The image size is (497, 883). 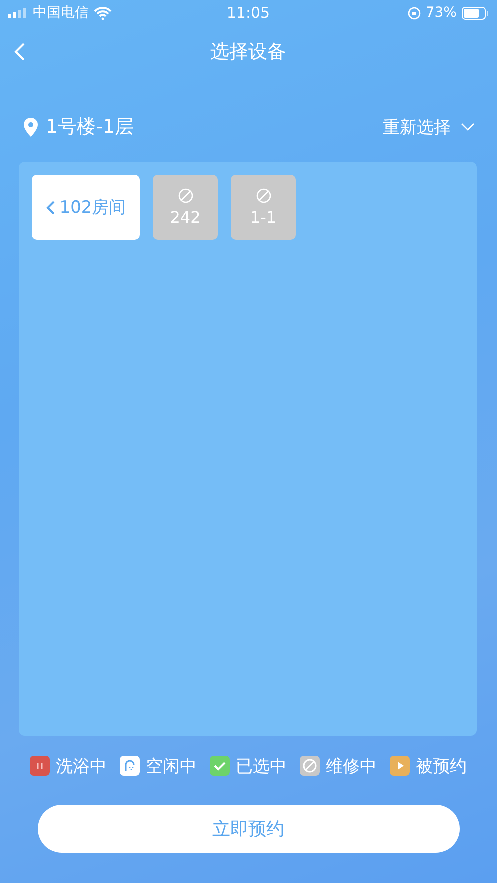 I want to click on legend-label: 被预约, so click(x=441, y=767).